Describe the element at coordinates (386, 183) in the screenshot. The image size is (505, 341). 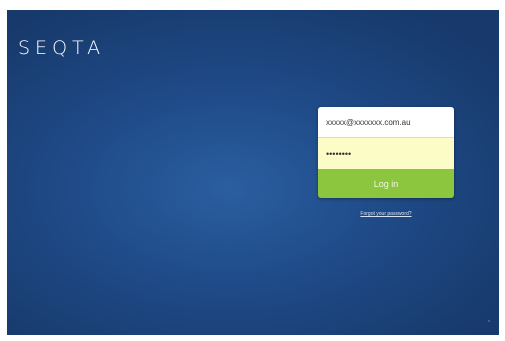
I see `login-button: Log in` at that location.